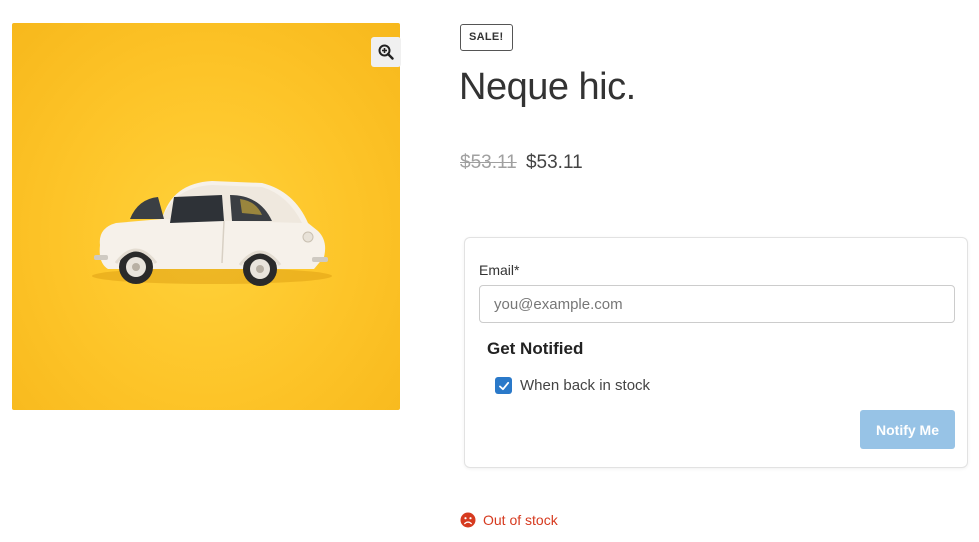 The height and width of the screenshot is (542, 979). I want to click on car-illustration, so click(212, 233).